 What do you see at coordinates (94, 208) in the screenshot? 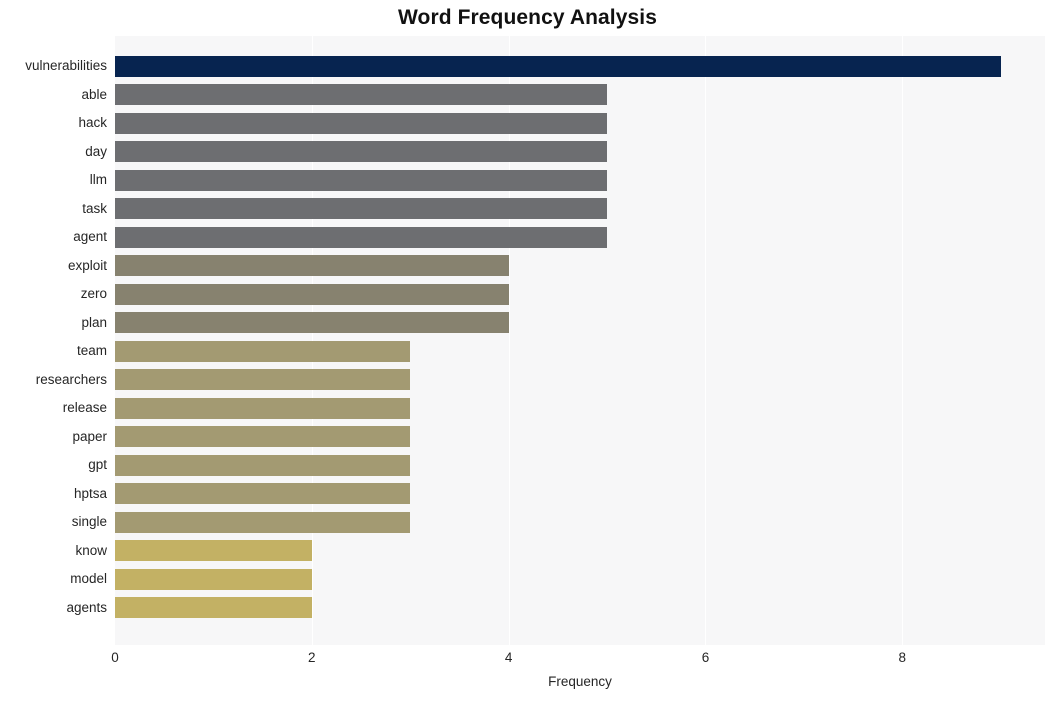
I see `y-axis-label: task` at bounding box center [94, 208].